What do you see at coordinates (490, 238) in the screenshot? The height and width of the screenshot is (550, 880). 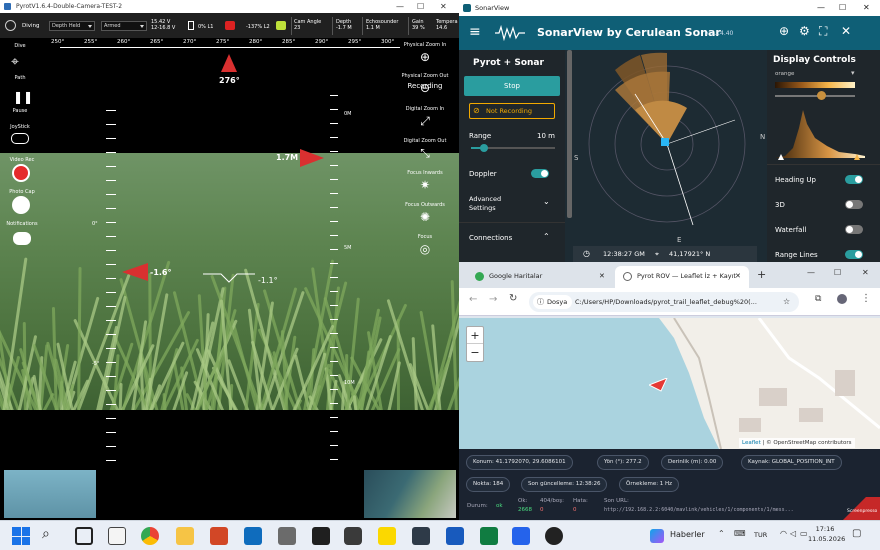 I see `connections-label: Connections` at bounding box center [490, 238].